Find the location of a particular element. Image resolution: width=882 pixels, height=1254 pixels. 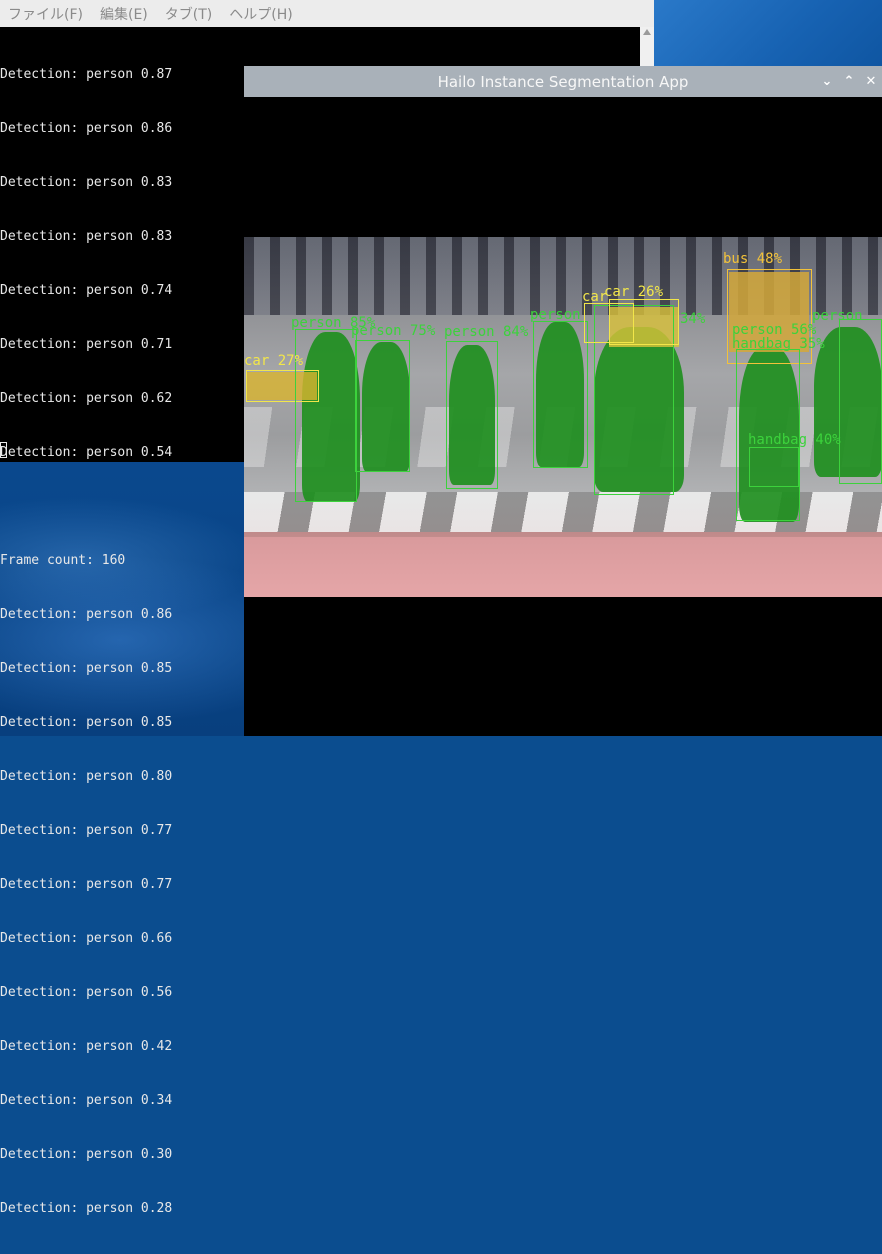

desktop-wallpaper-corner is located at coordinates (768, 33).